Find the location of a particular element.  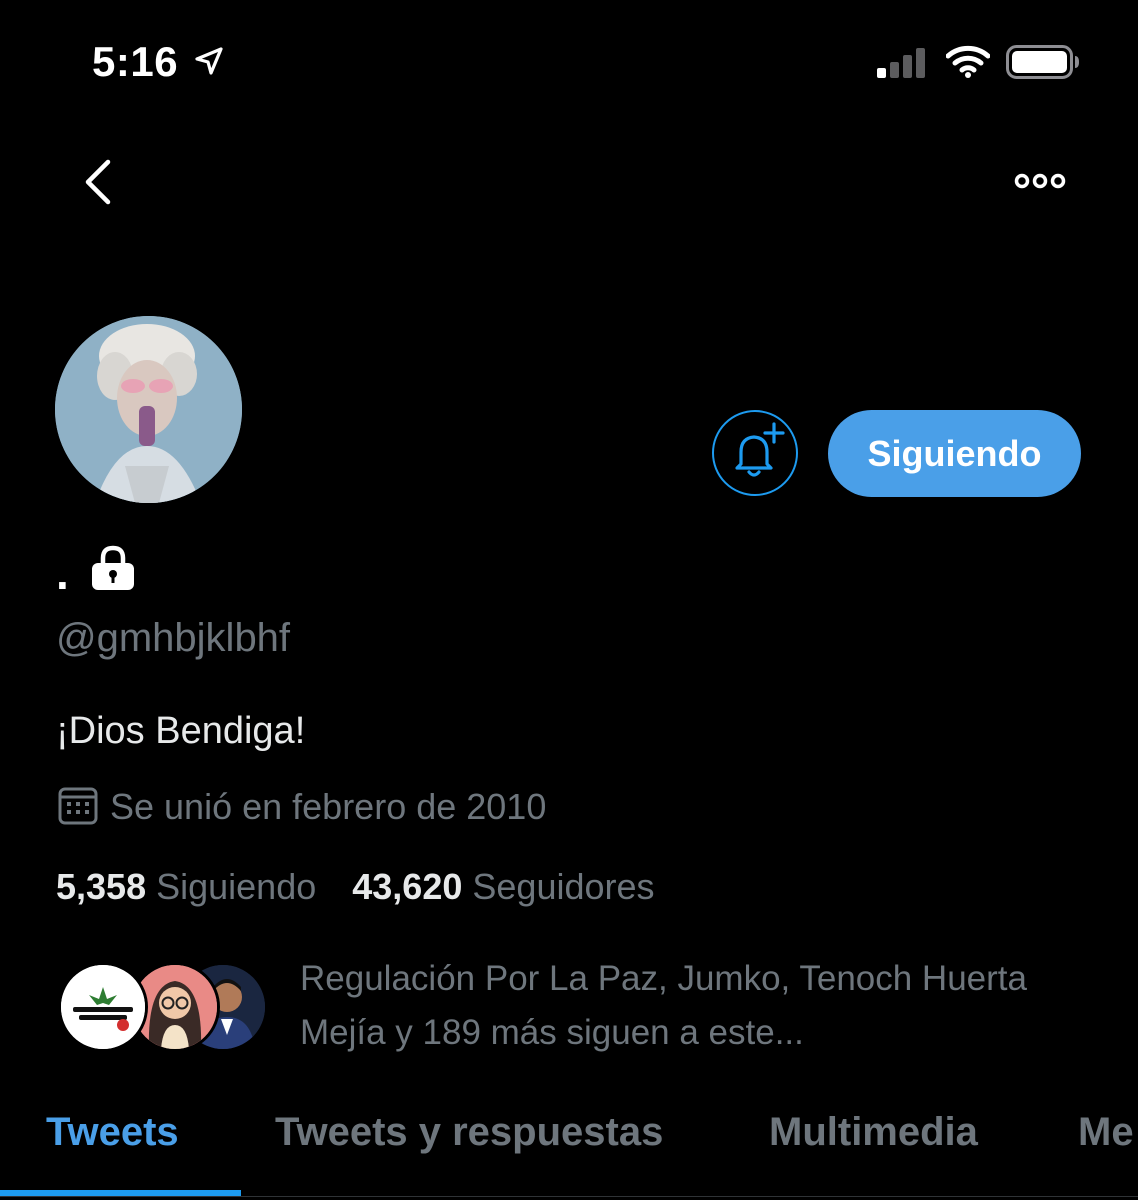

tab-tweets: Tweets is located at coordinates (112, 1132).